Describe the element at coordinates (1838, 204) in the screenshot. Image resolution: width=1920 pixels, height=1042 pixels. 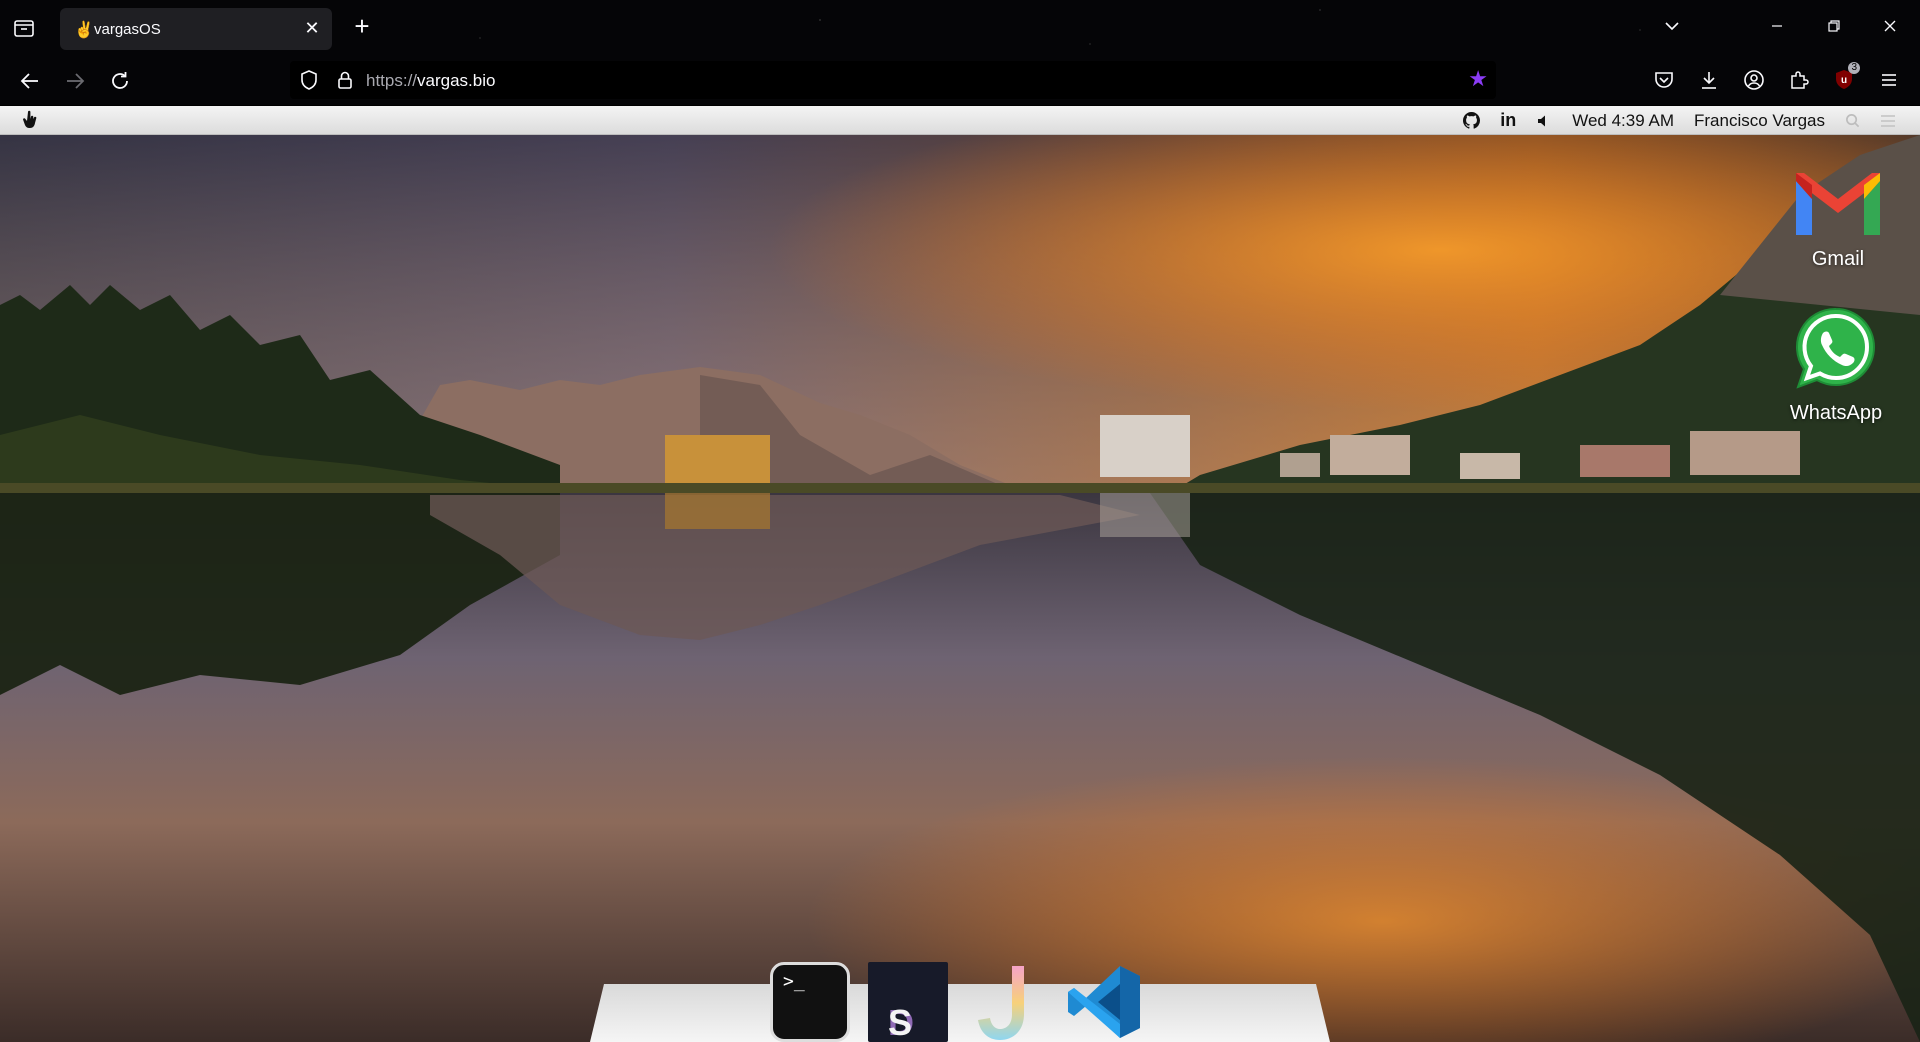
I see `gmail-icon` at that location.